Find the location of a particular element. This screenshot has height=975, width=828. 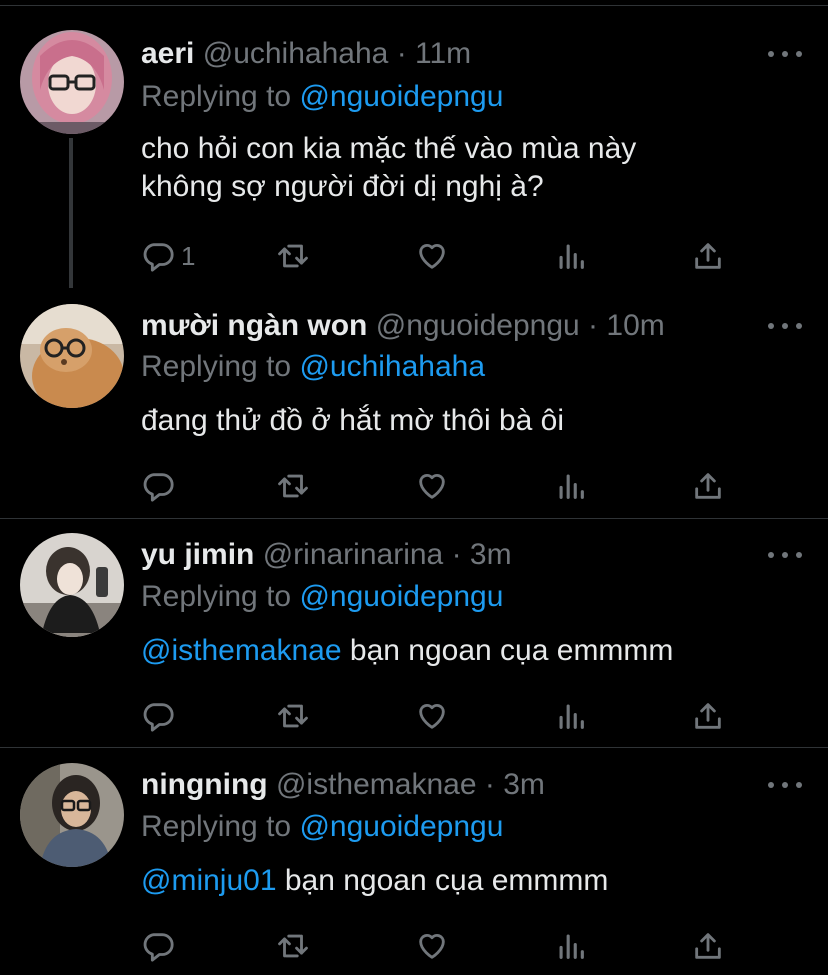

tweet-text: đang thử đồ ở hắt mờ thôi bà ôi is located at coordinates (471, 421).